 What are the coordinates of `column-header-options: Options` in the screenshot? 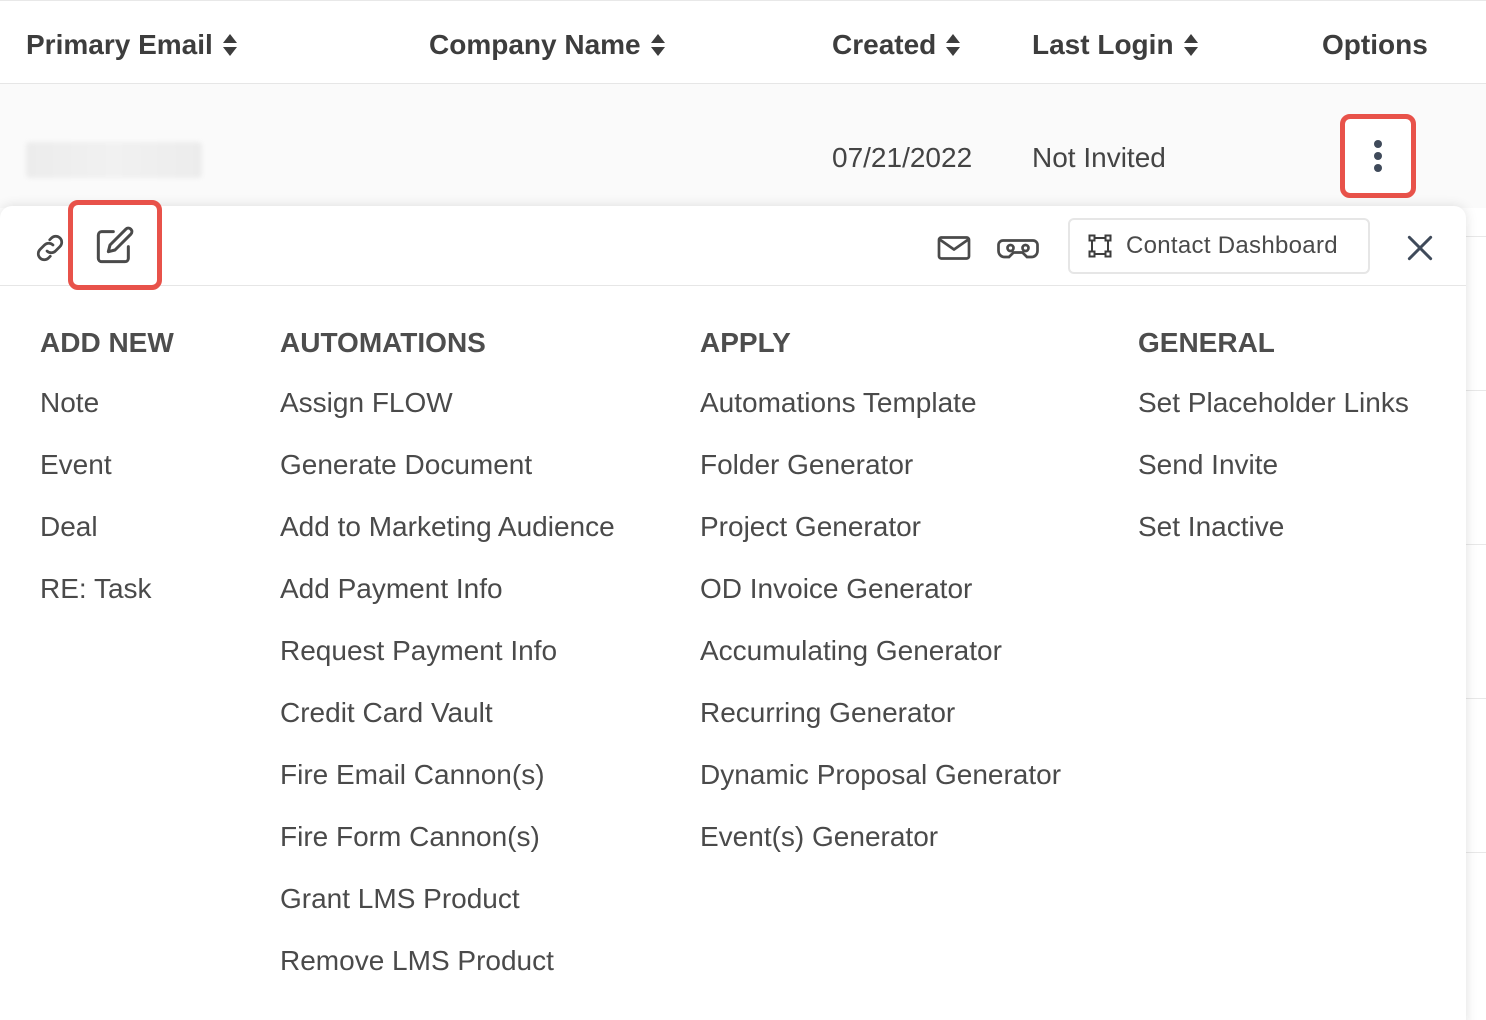 It's located at (1375, 45).